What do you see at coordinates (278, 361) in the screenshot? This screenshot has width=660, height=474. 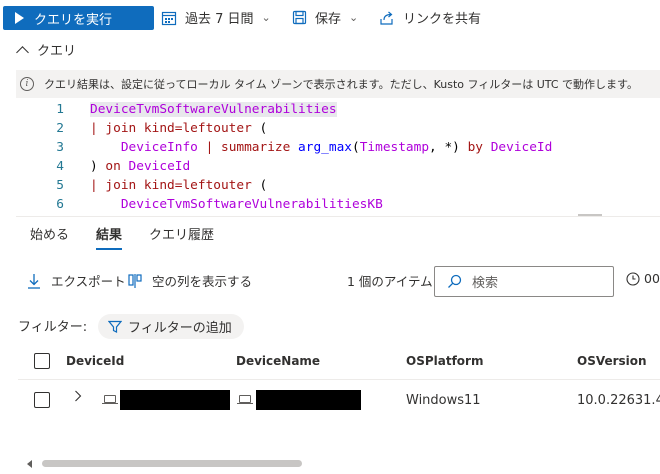 I see `column-header-devicename: DeviceName` at bounding box center [278, 361].